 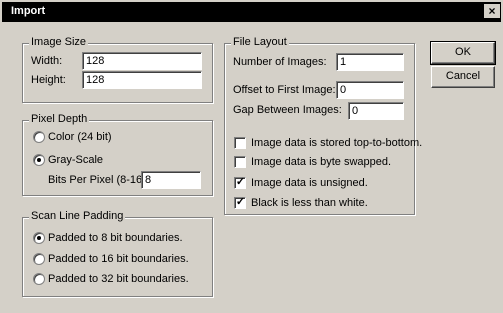 I want to click on file-layout-legend: File Layout, so click(x=260, y=42).